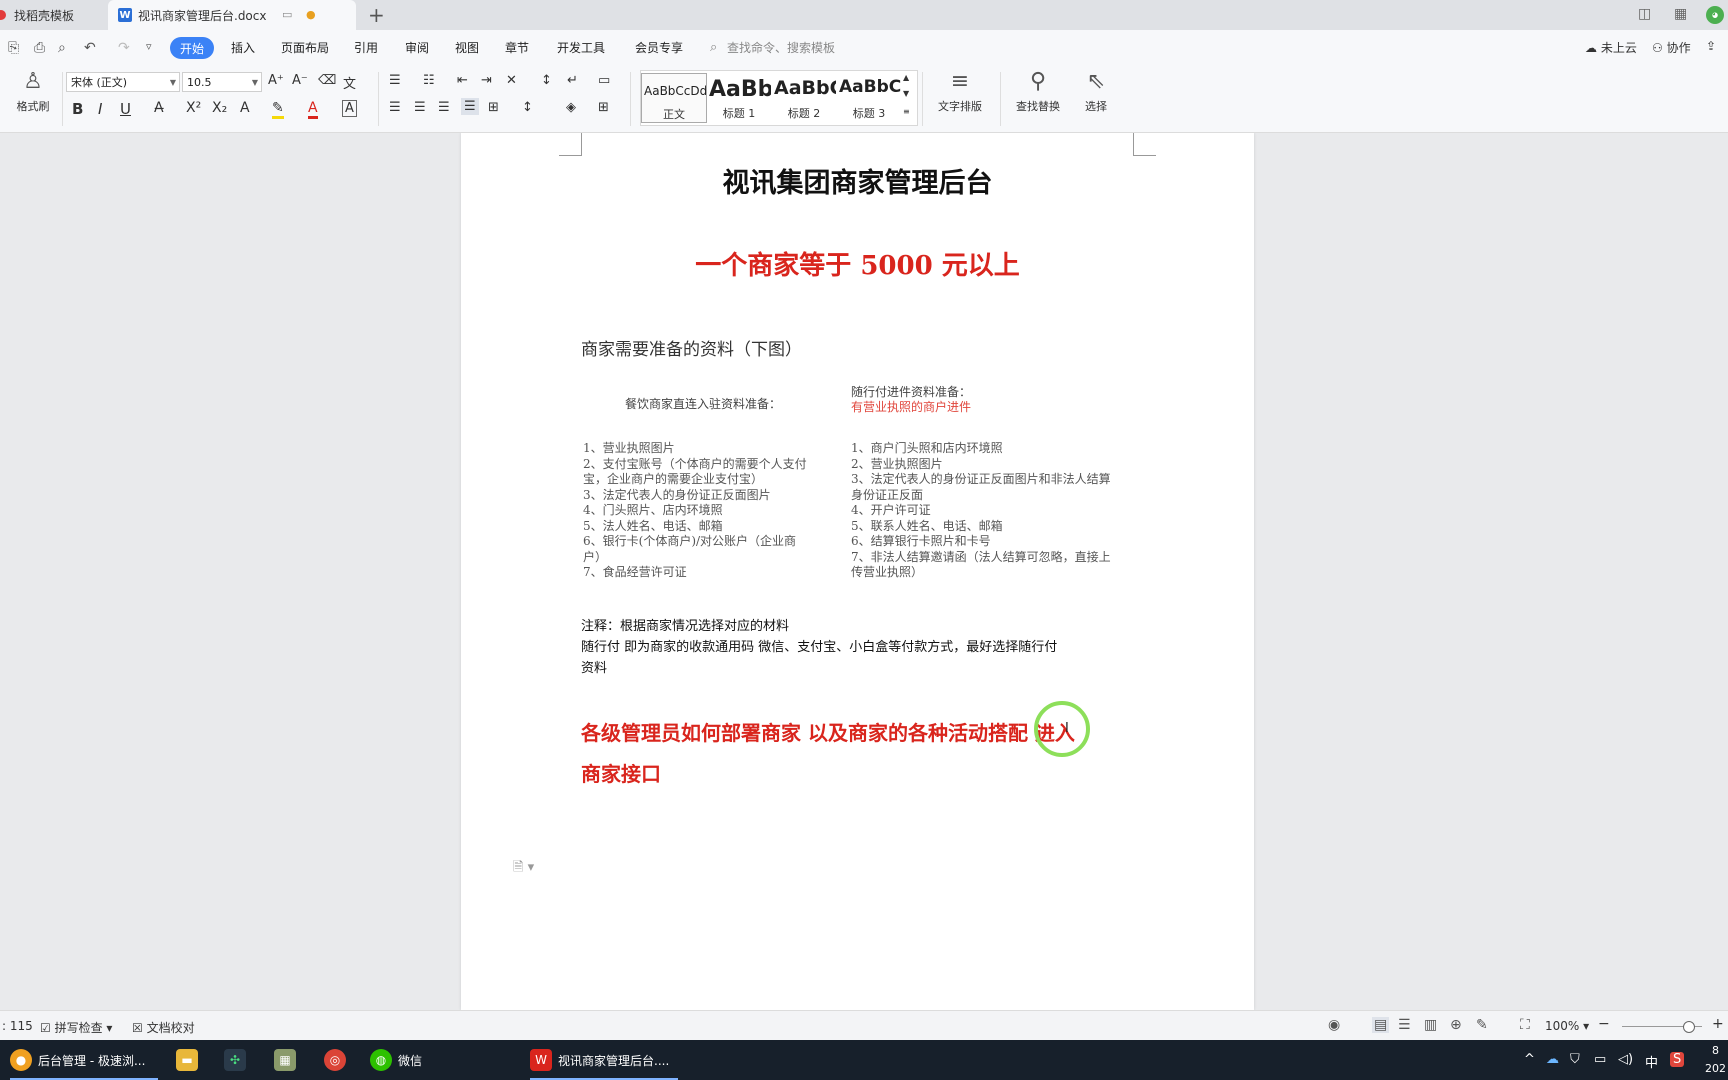 This screenshot has width=1728, height=1080. I want to click on ime-indicator: 中, so click(1651, 1061).